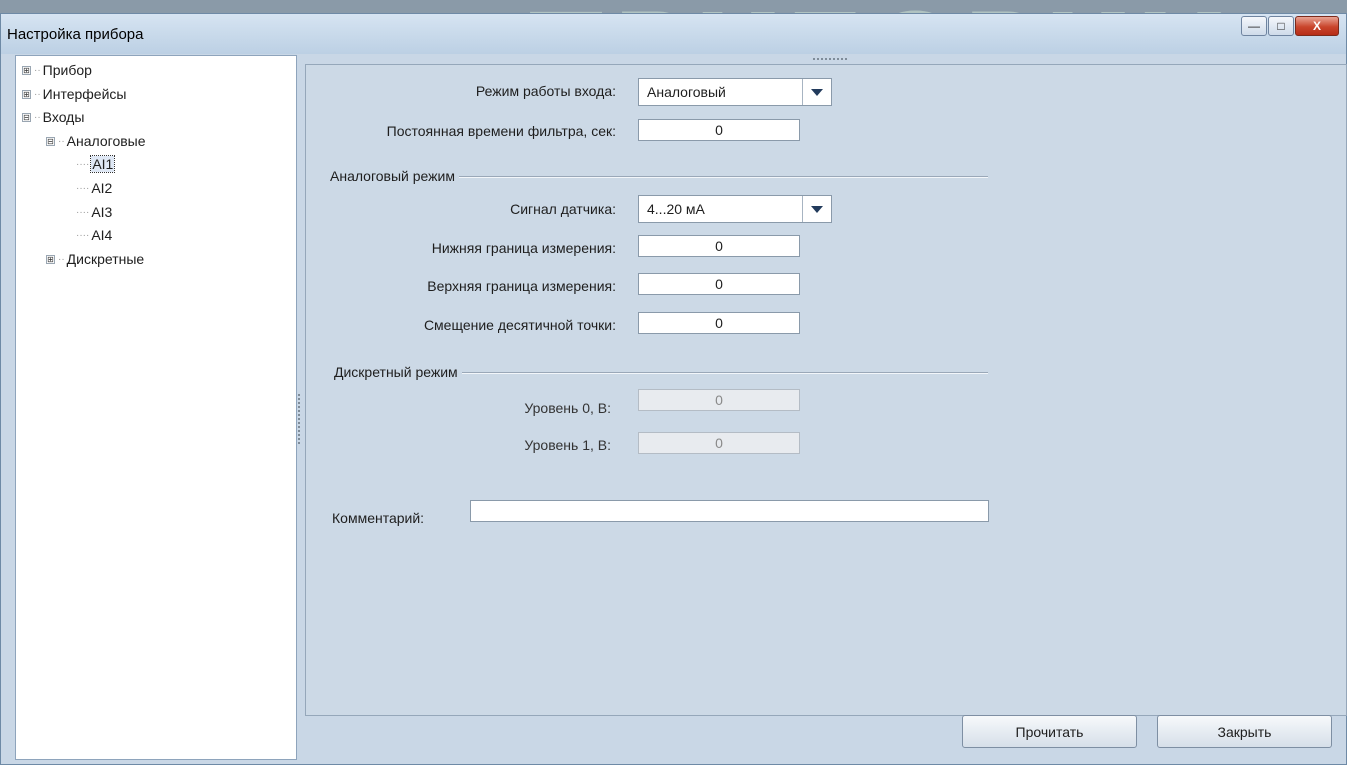 The width and height of the screenshot is (1347, 765). What do you see at coordinates (719, 400) in the screenshot?
I see `level0-input: 0` at bounding box center [719, 400].